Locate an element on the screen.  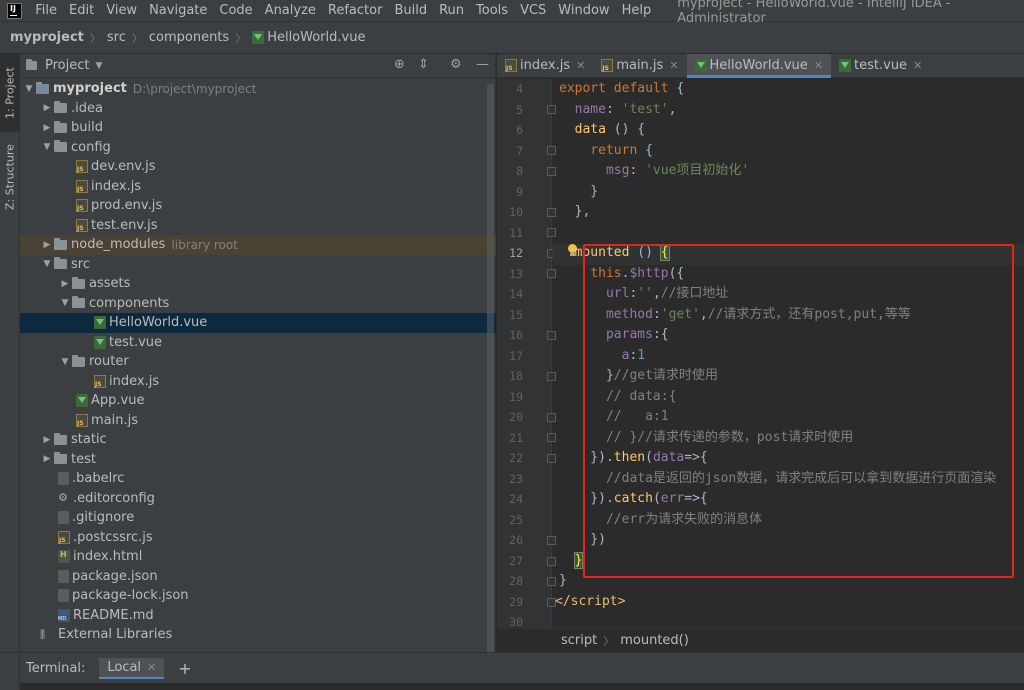
menu-view: View is located at coordinates (121, 11).